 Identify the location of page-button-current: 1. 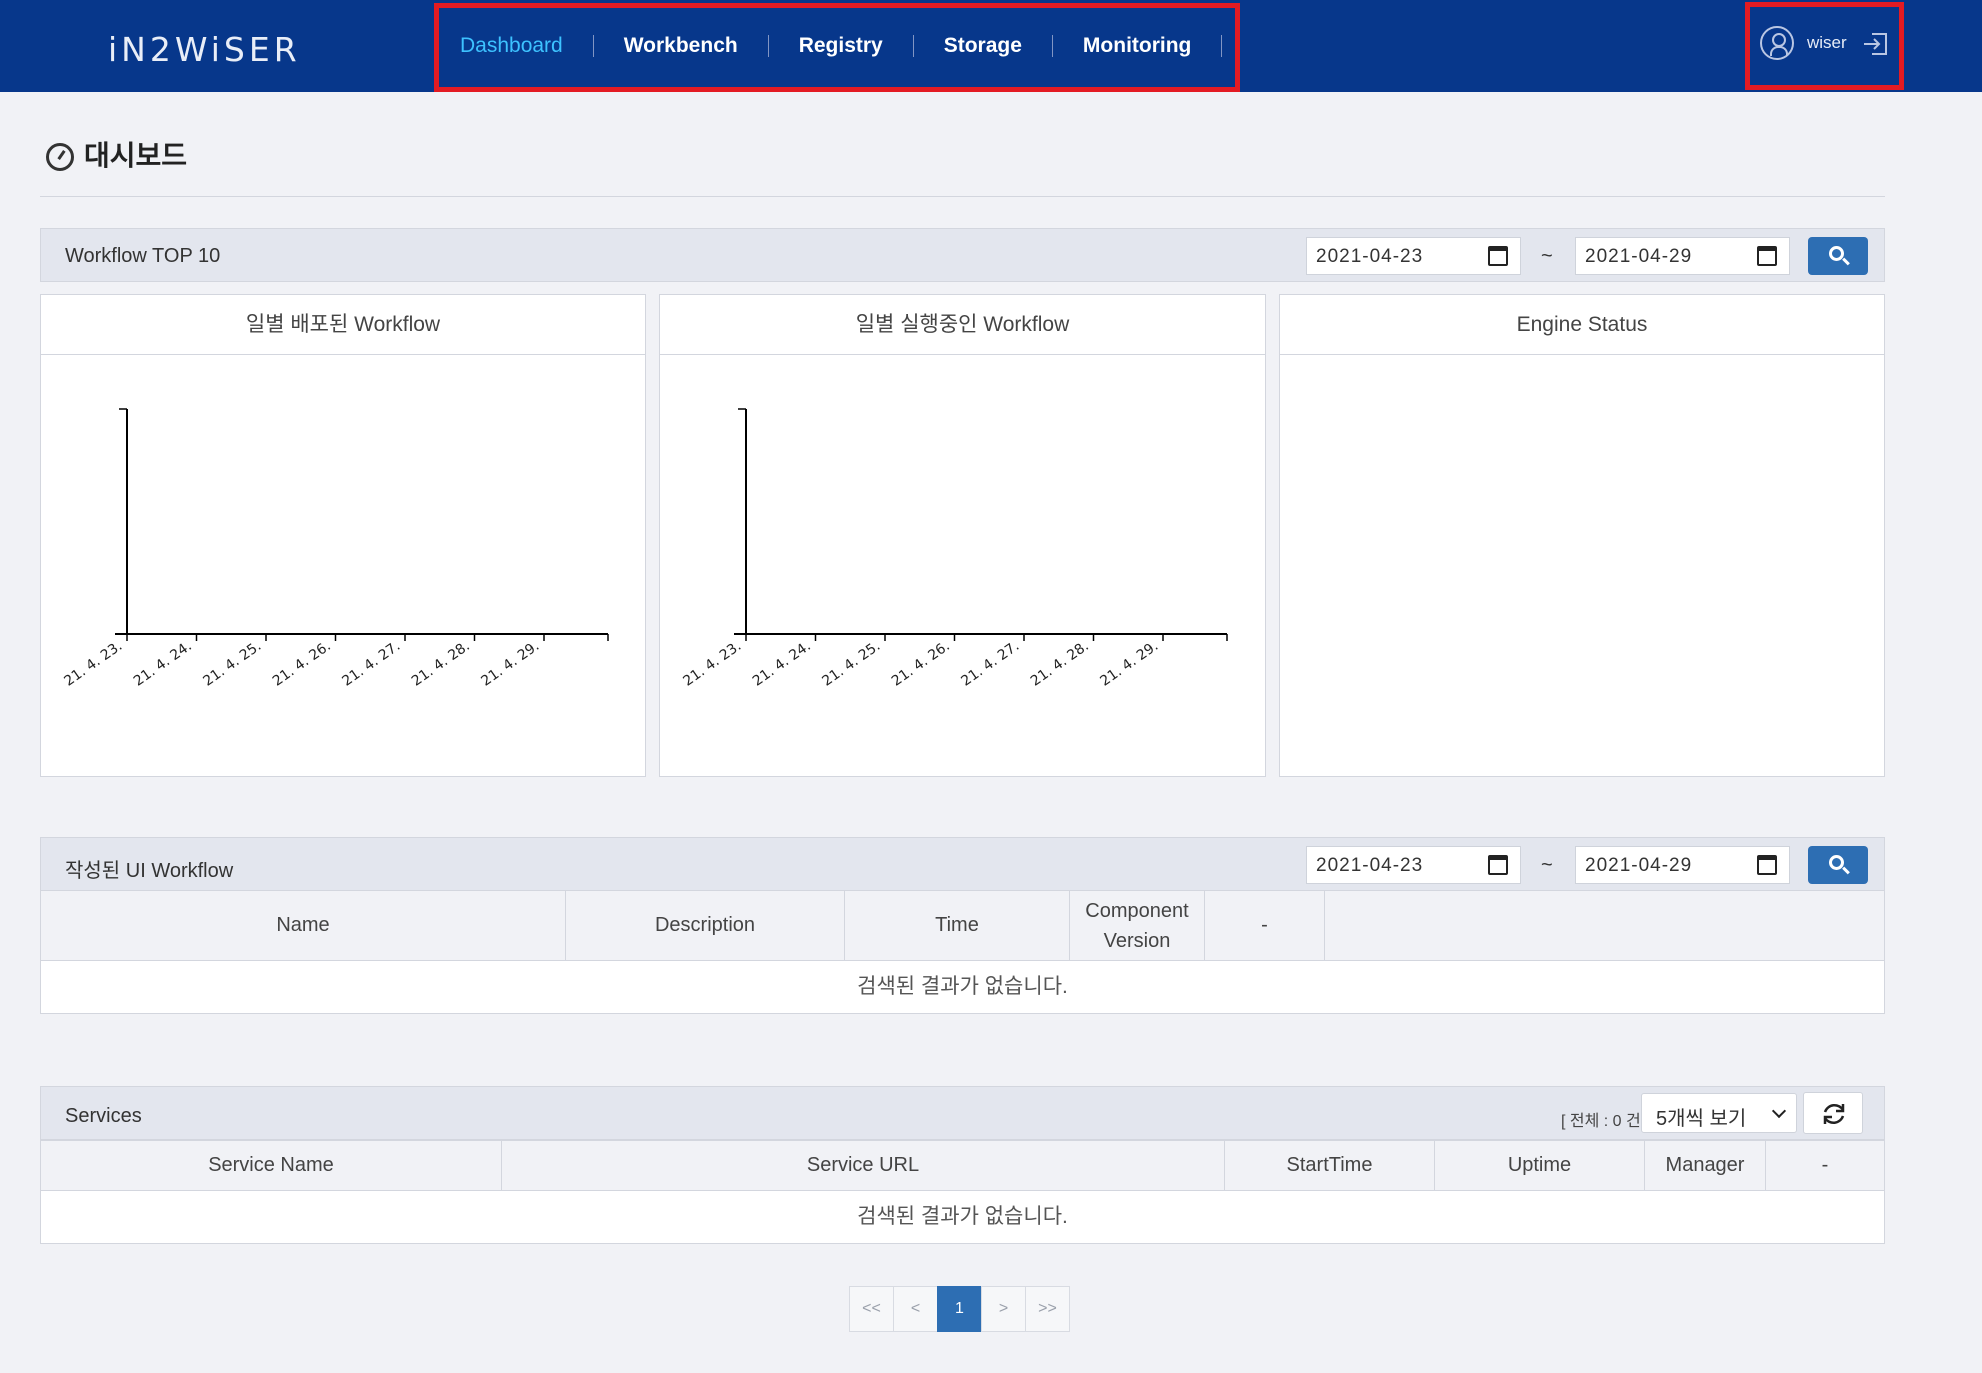
(959, 1309).